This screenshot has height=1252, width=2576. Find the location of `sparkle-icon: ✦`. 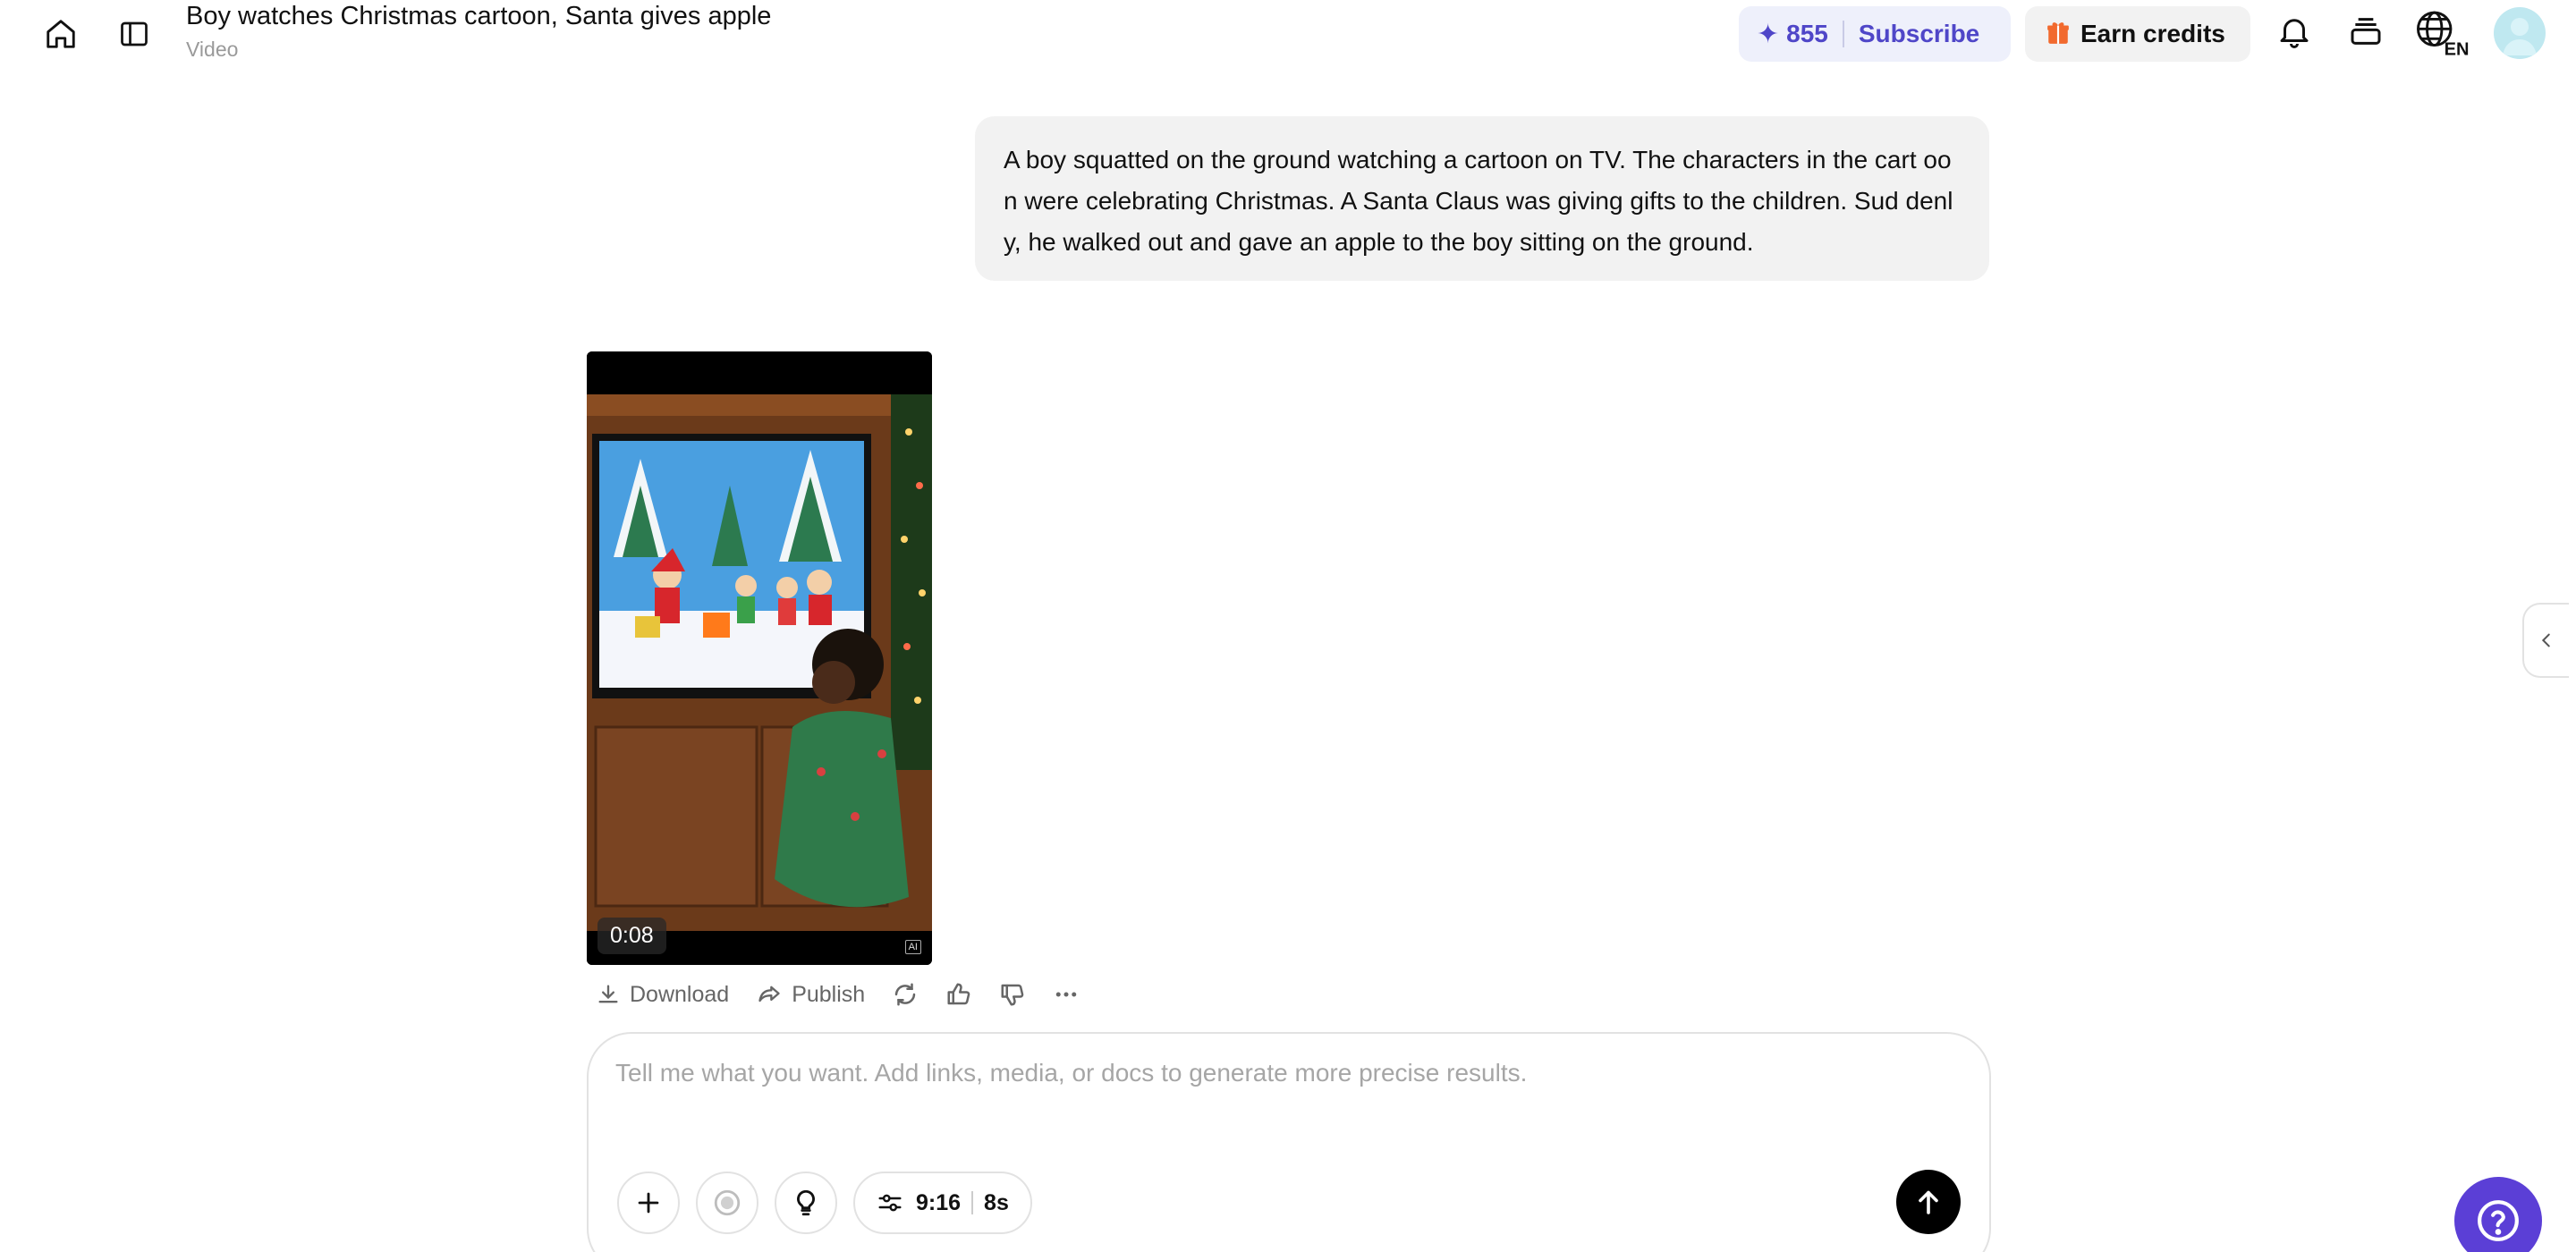

sparkle-icon: ✦ is located at coordinates (1768, 34).